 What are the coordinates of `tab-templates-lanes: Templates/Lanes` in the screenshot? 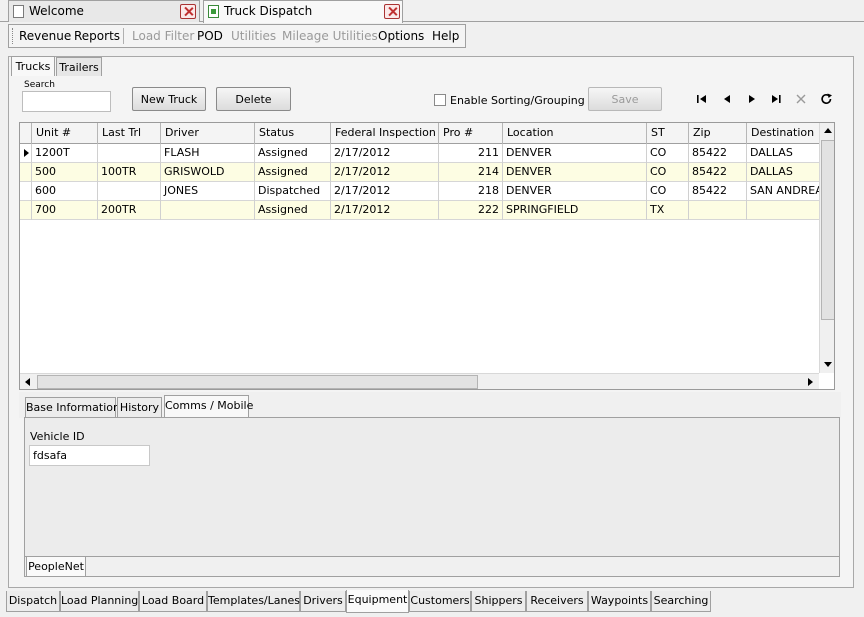 It's located at (253, 601).